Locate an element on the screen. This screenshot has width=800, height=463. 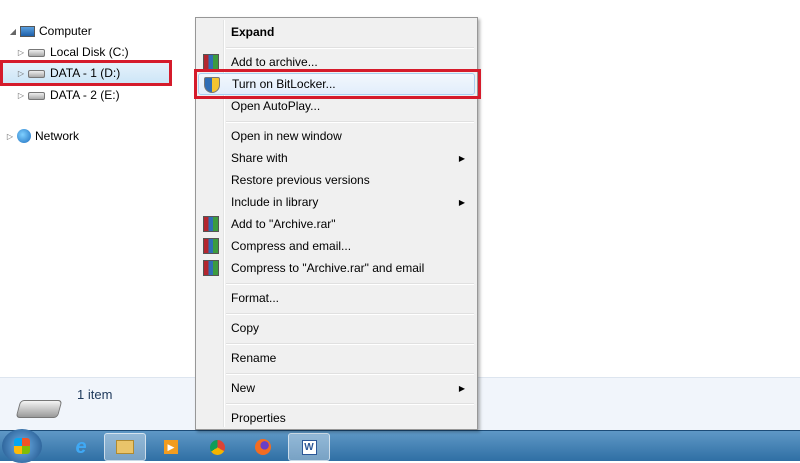
computer-icon is located at coordinates (27, 31).